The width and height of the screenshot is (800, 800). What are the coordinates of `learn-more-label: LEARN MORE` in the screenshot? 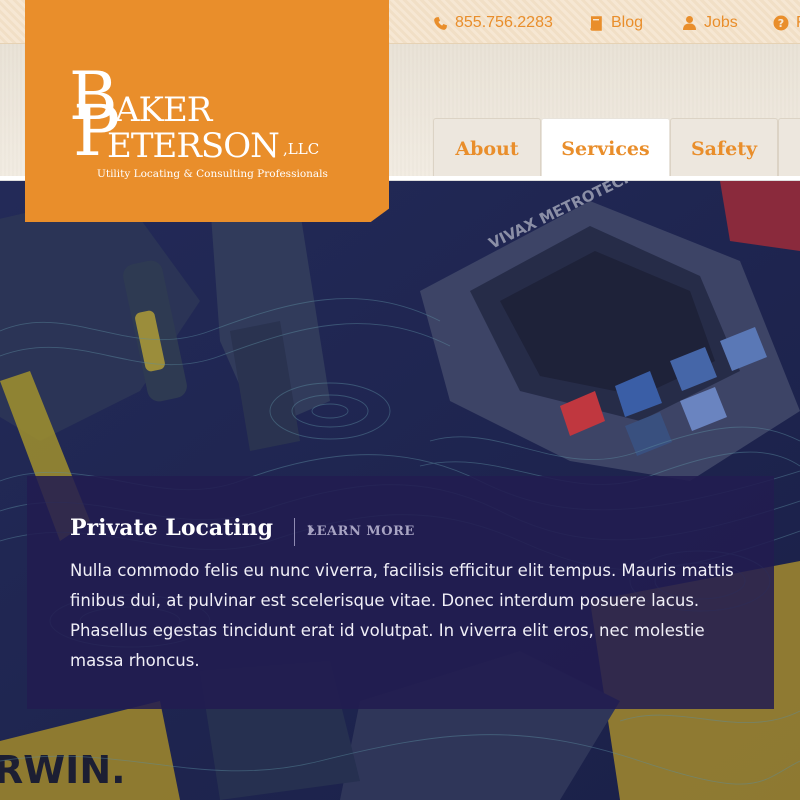 It's located at (361, 531).